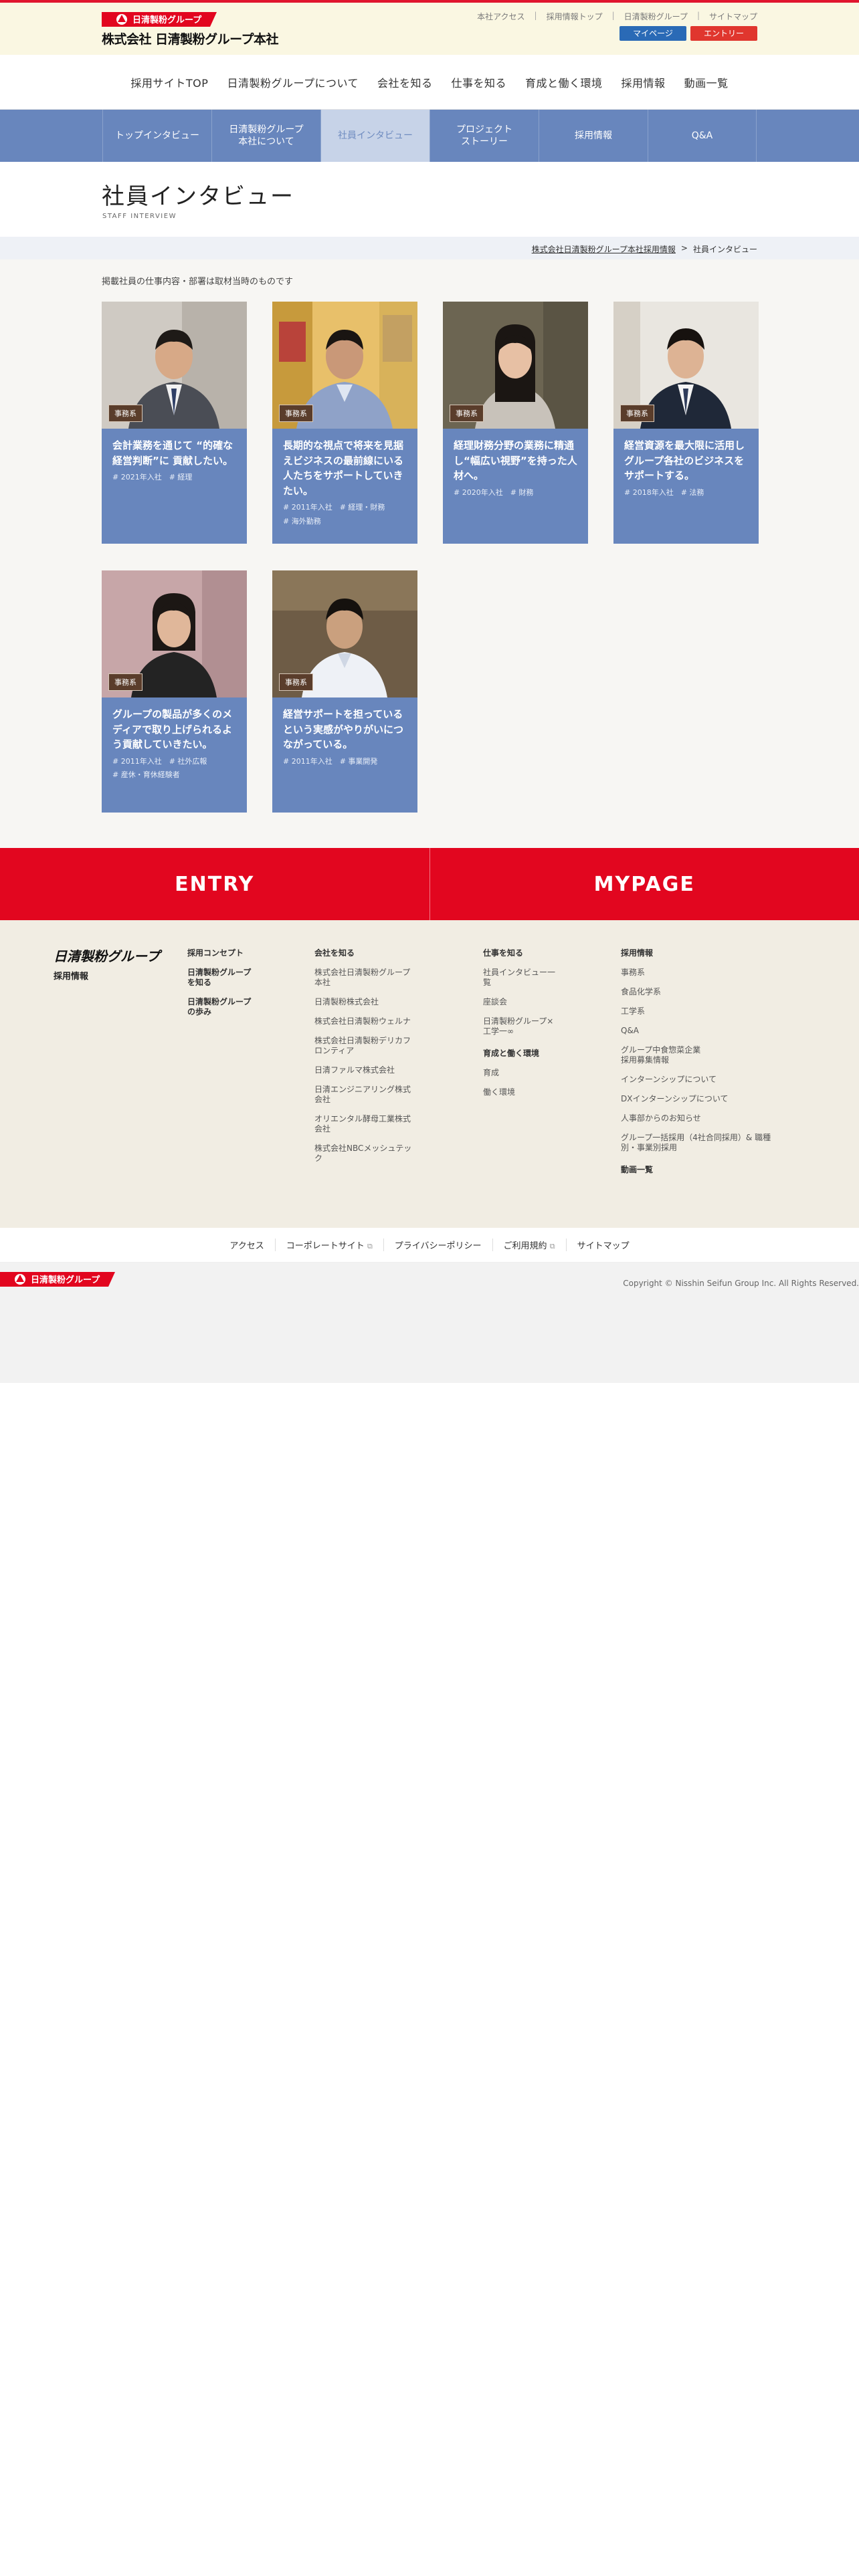 This screenshot has width=859, height=2576. What do you see at coordinates (378, 978) in the screenshot?
I see `footer-link: 株式会社日清製粉グループ 本社` at bounding box center [378, 978].